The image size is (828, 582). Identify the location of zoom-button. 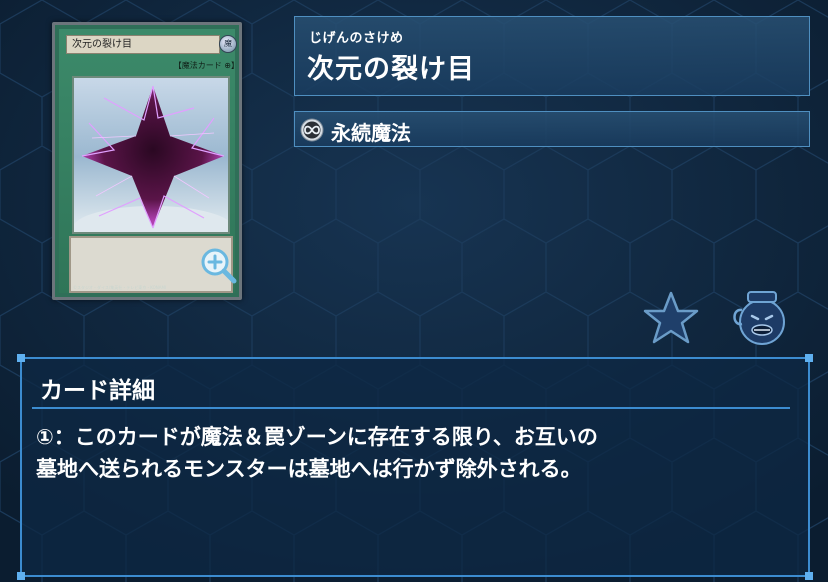
(219, 266).